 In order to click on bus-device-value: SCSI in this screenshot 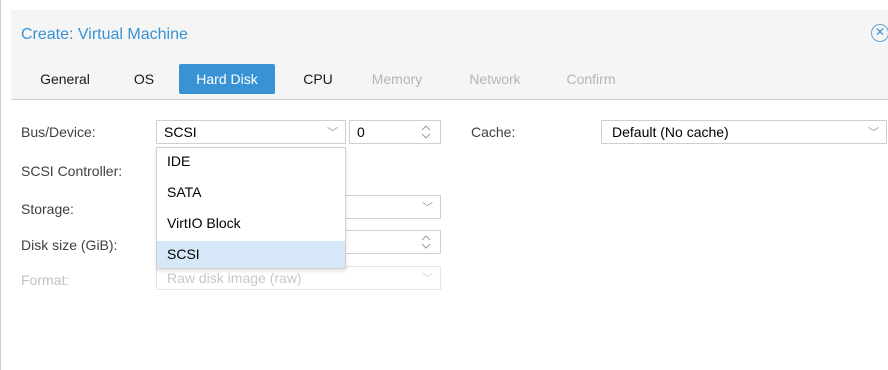, I will do `click(180, 132)`.